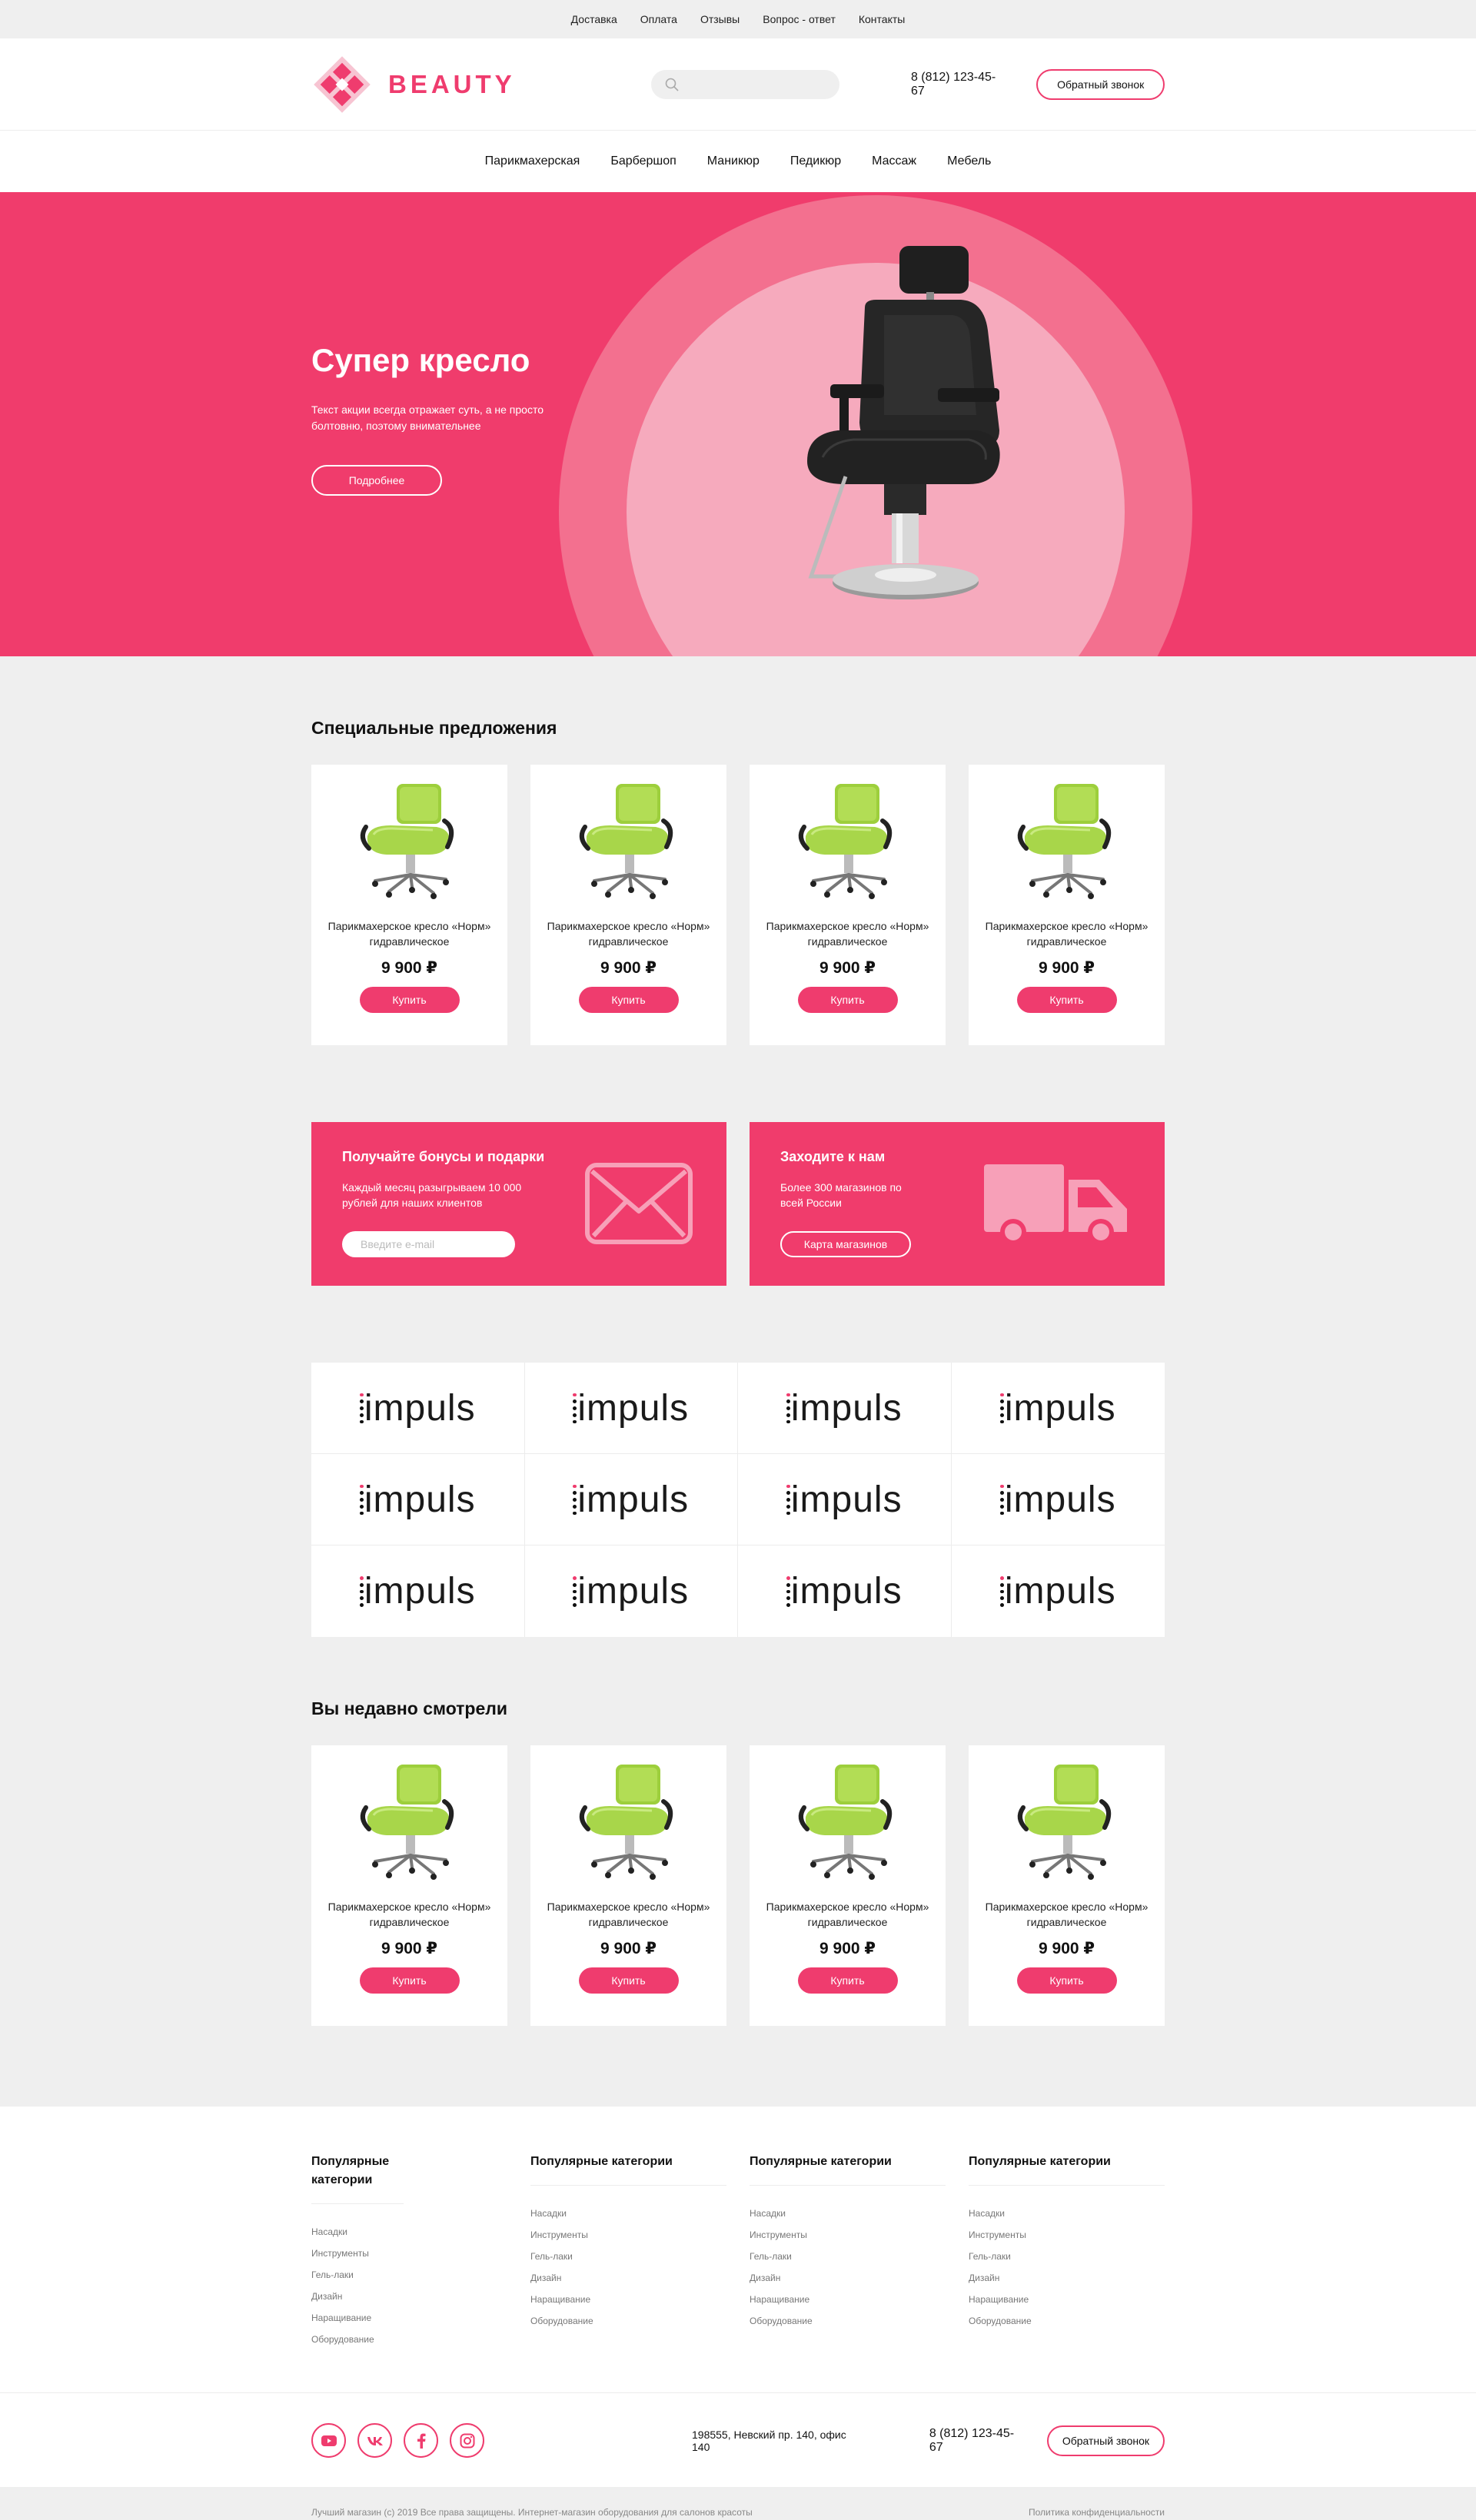 This screenshot has height=2520, width=1476. I want to click on brand-name: impuls, so click(633, 1591).